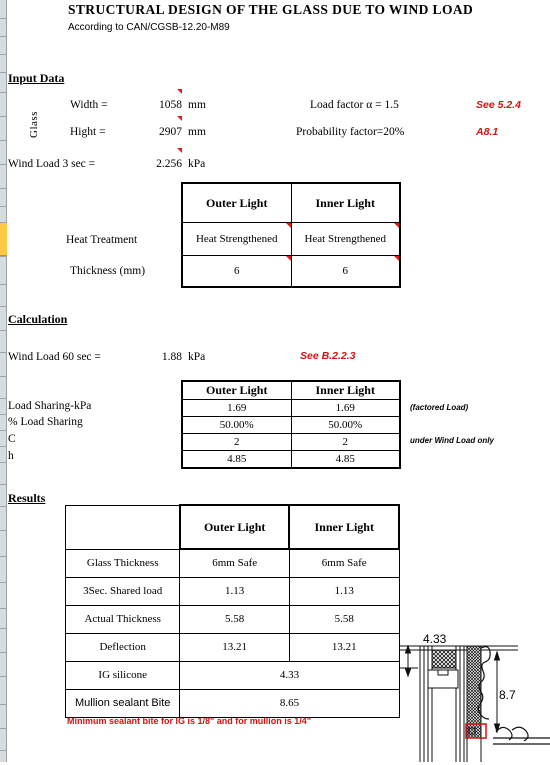 The image size is (550, 765). I want to click on table-row: 1.69 1.69, so click(291, 408).